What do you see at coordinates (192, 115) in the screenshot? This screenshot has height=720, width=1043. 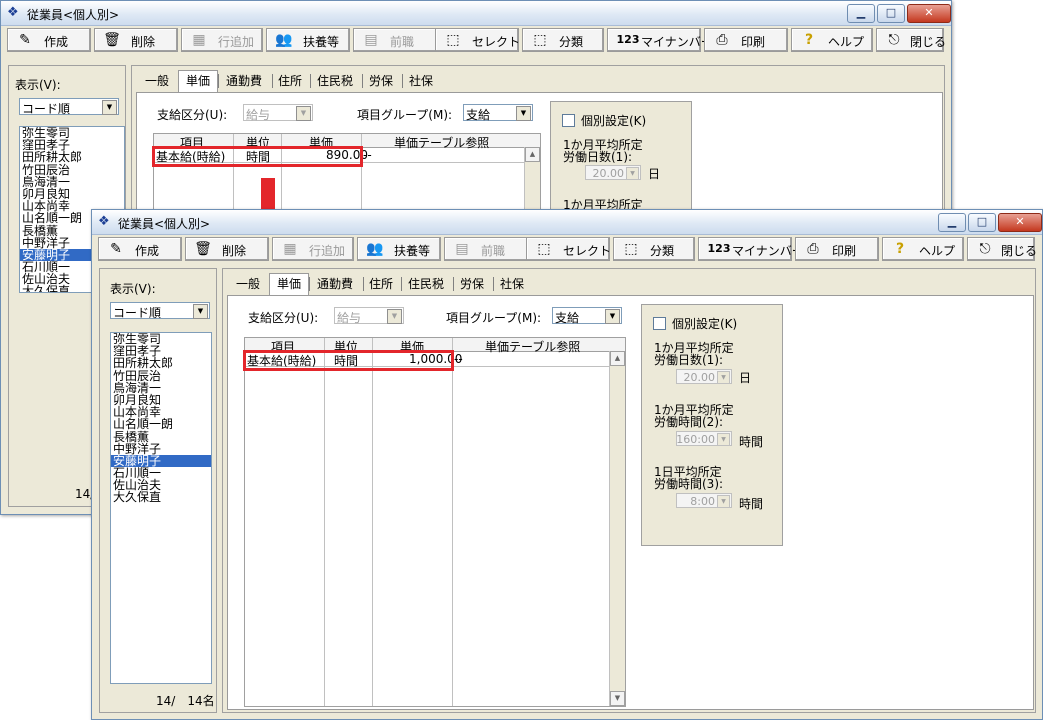 I see `pay-class-label: 支給区分(U):` at bounding box center [192, 115].